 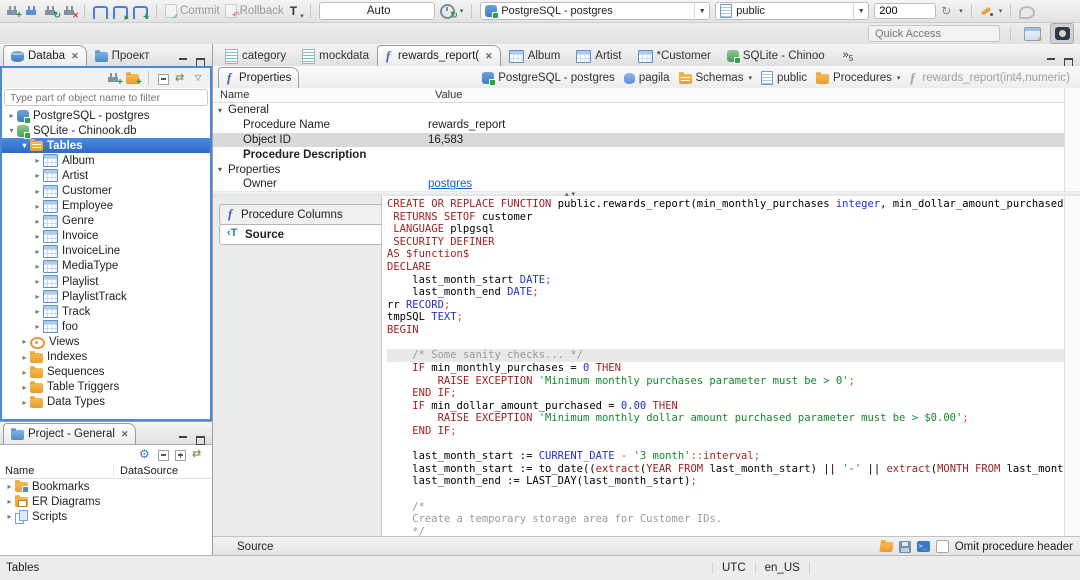 I want to click on locale-indicator: en_US, so click(x=782, y=568).